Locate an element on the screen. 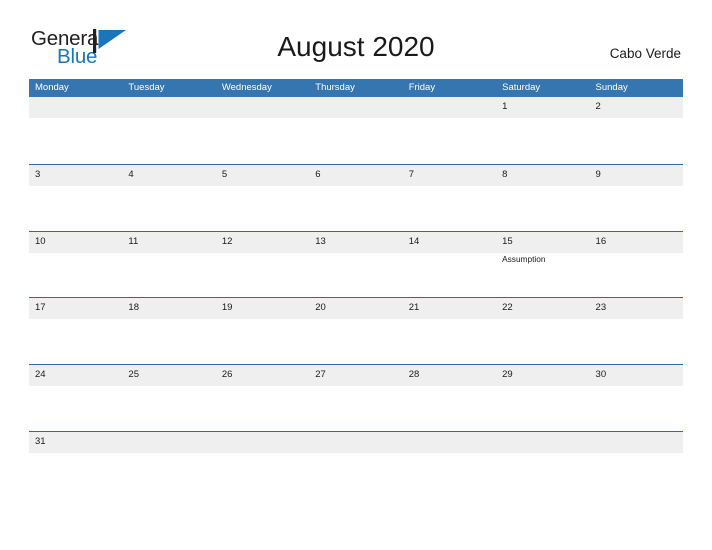 This screenshot has width=712, height=550. day-number: 13 is located at coordinates (320, 241).